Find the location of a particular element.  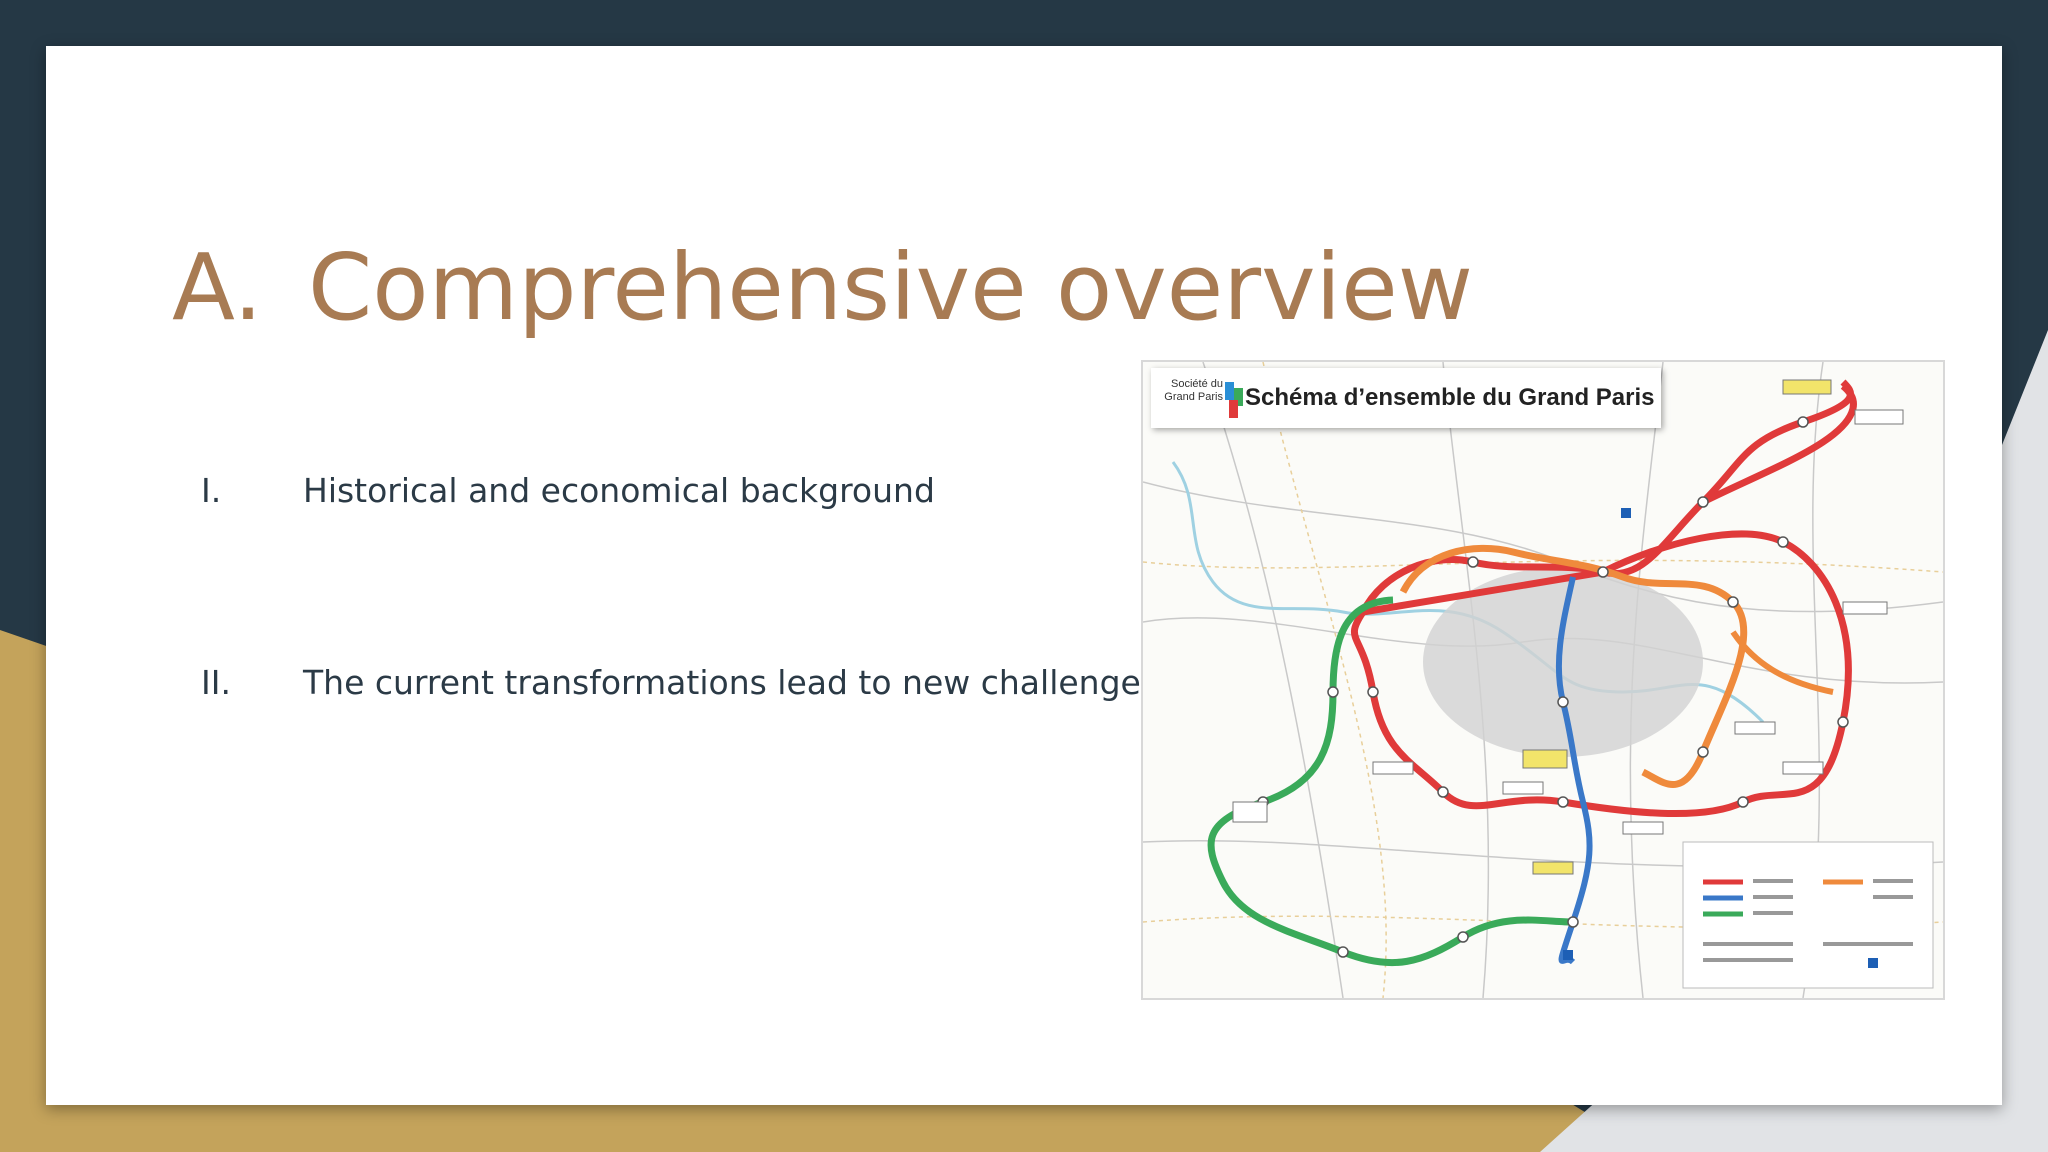

slide-title: A. Comprehensive overview is located at coordinates (822, 287).